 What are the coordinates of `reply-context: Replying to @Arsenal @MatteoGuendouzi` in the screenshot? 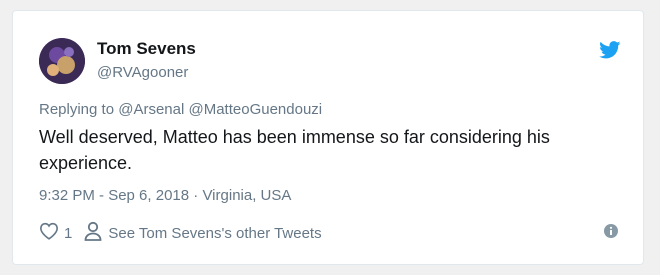 It's located at (180, 109).